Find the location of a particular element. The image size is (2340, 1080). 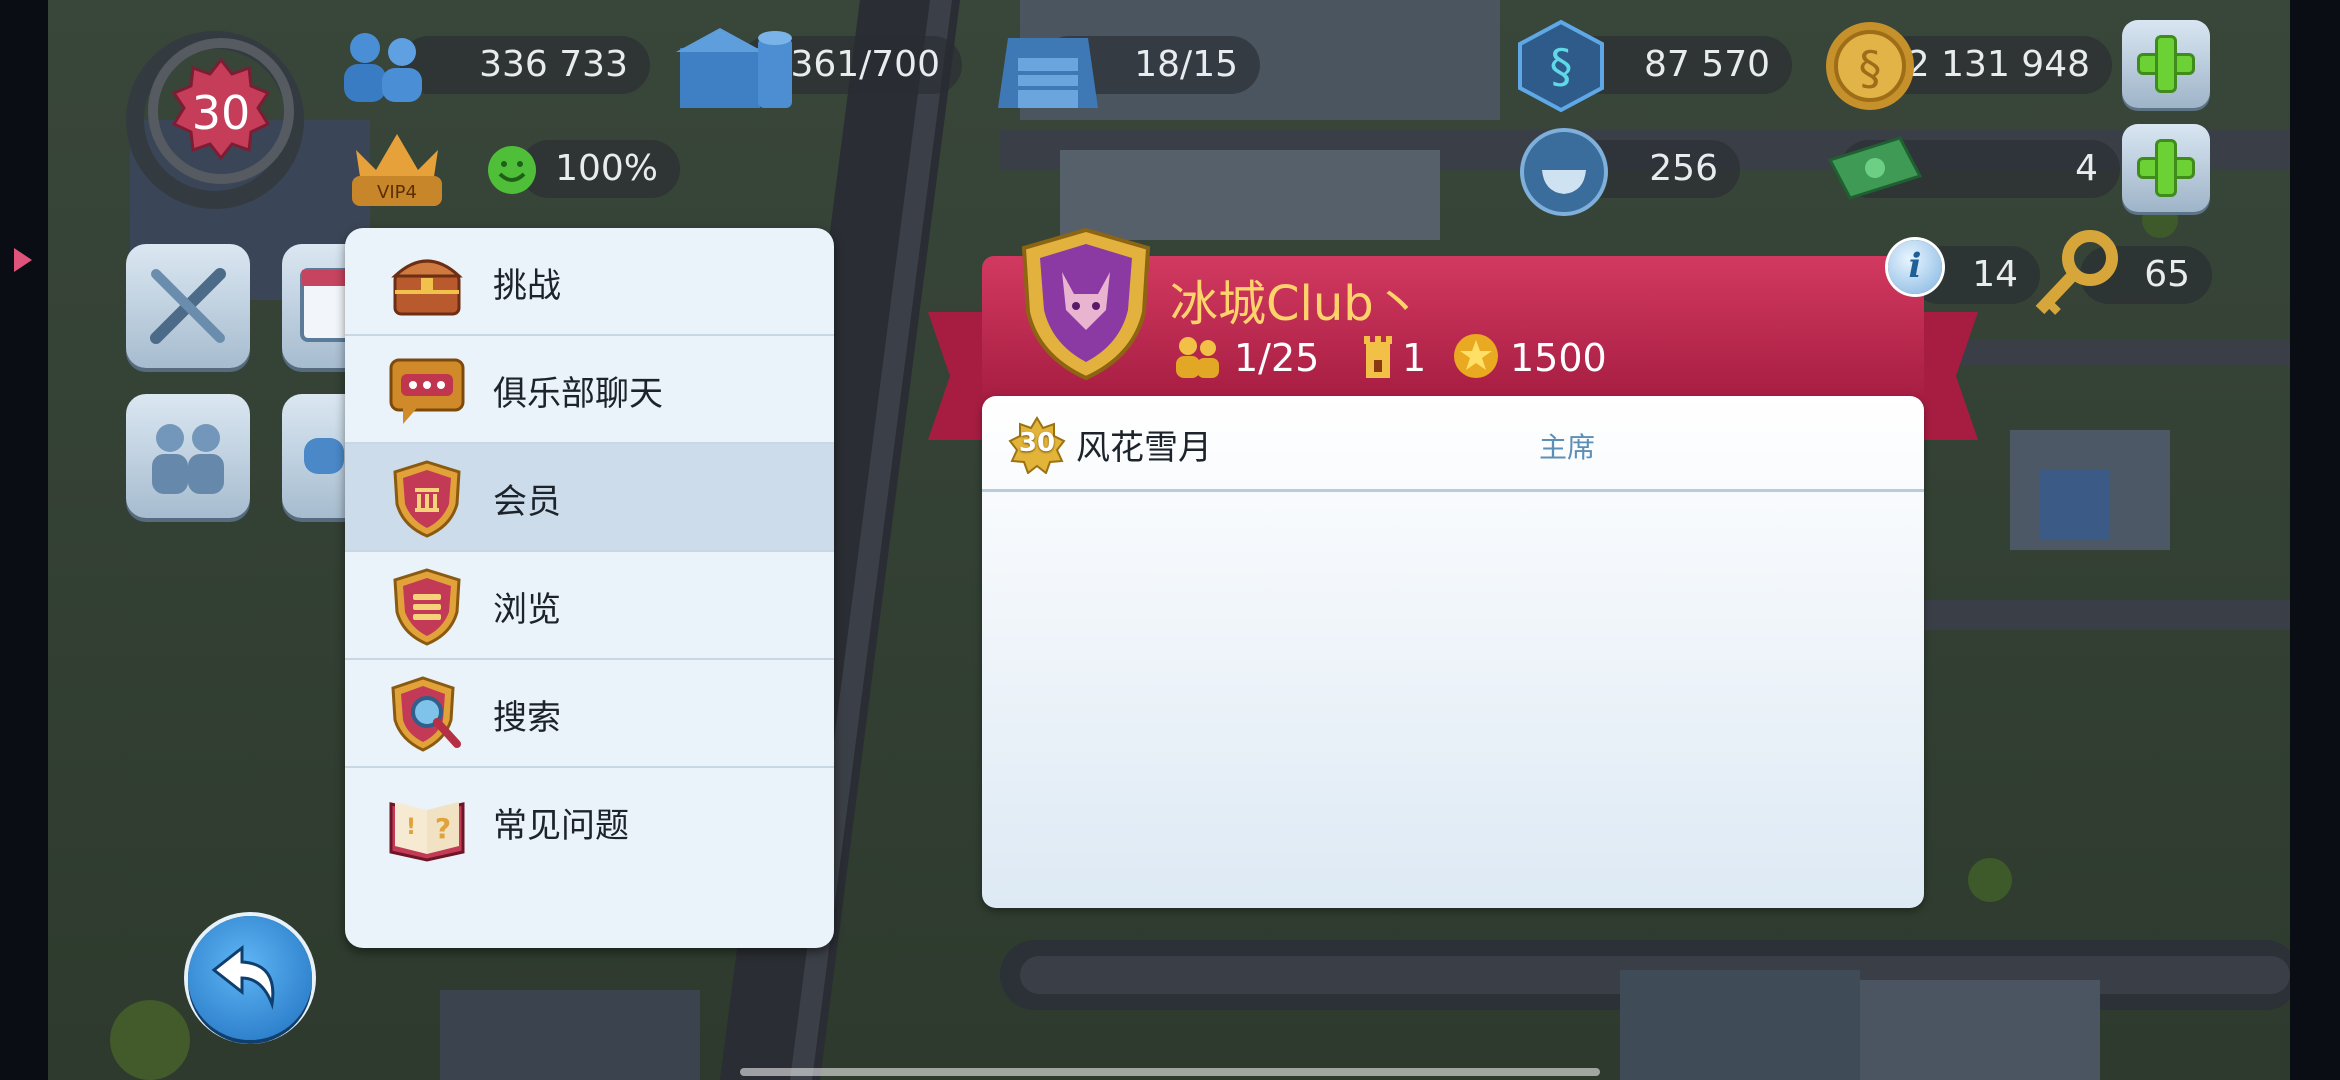

back-button is located at coordinates (250, 978).